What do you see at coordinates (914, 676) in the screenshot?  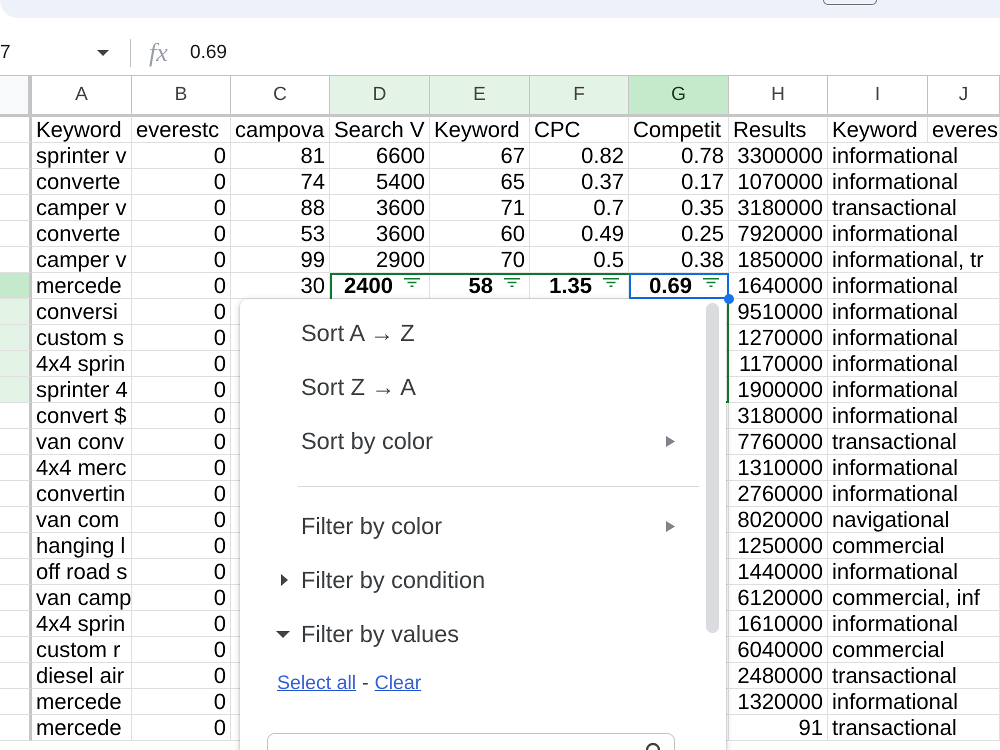 I see `table-cell: transactional` at bounding box center [914, 676].